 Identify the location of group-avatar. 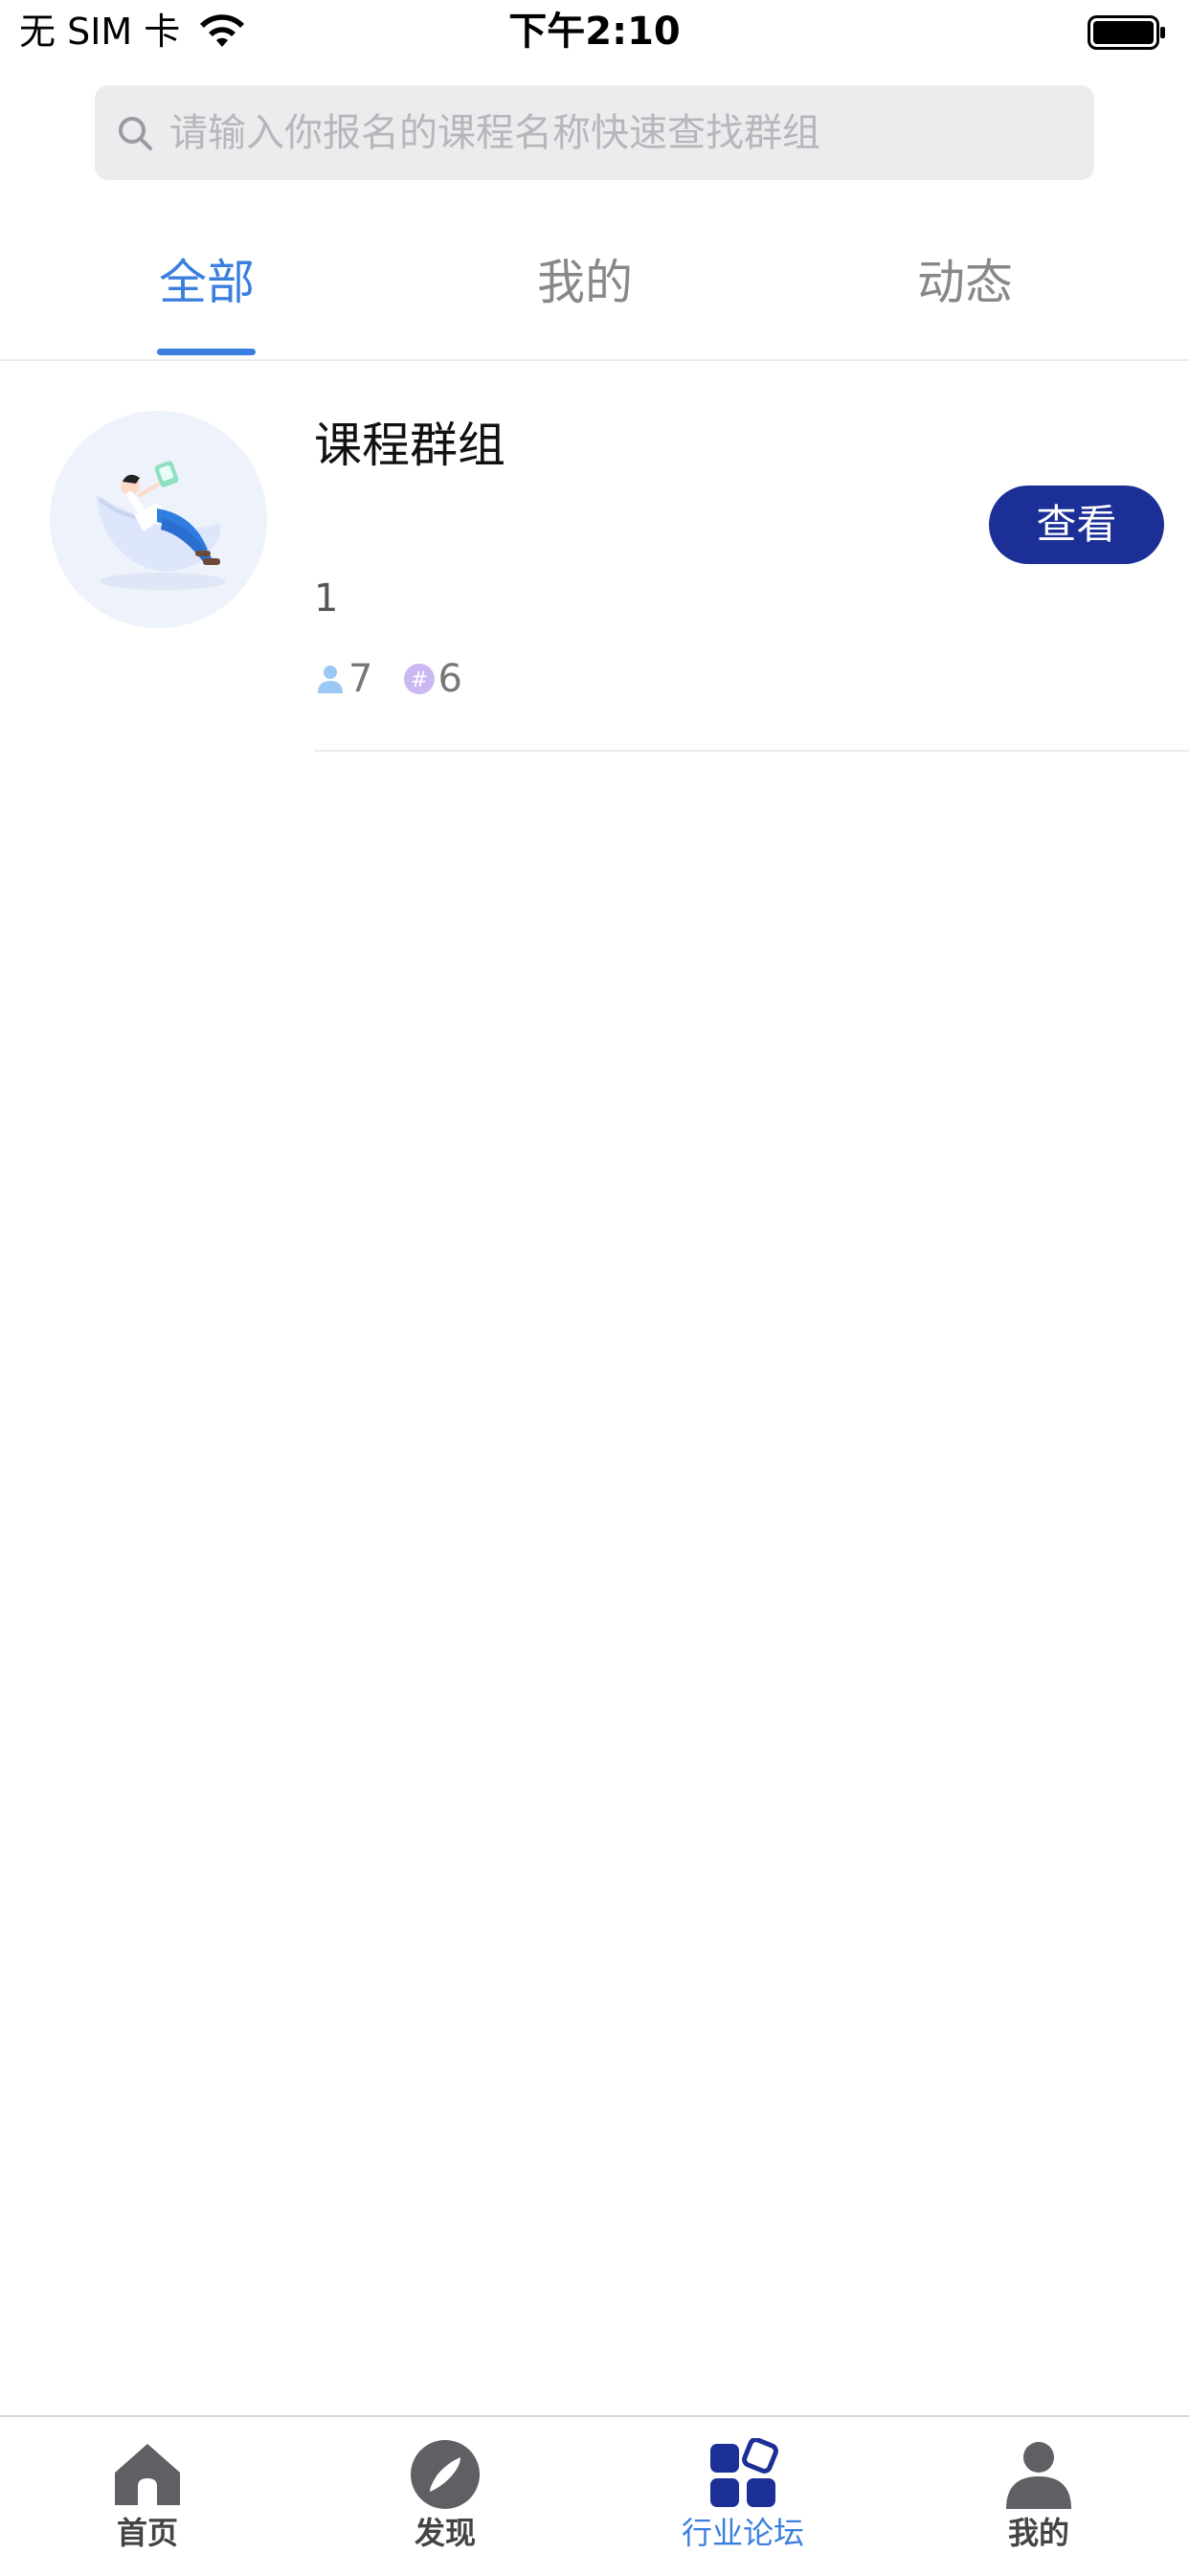
(158, 519).